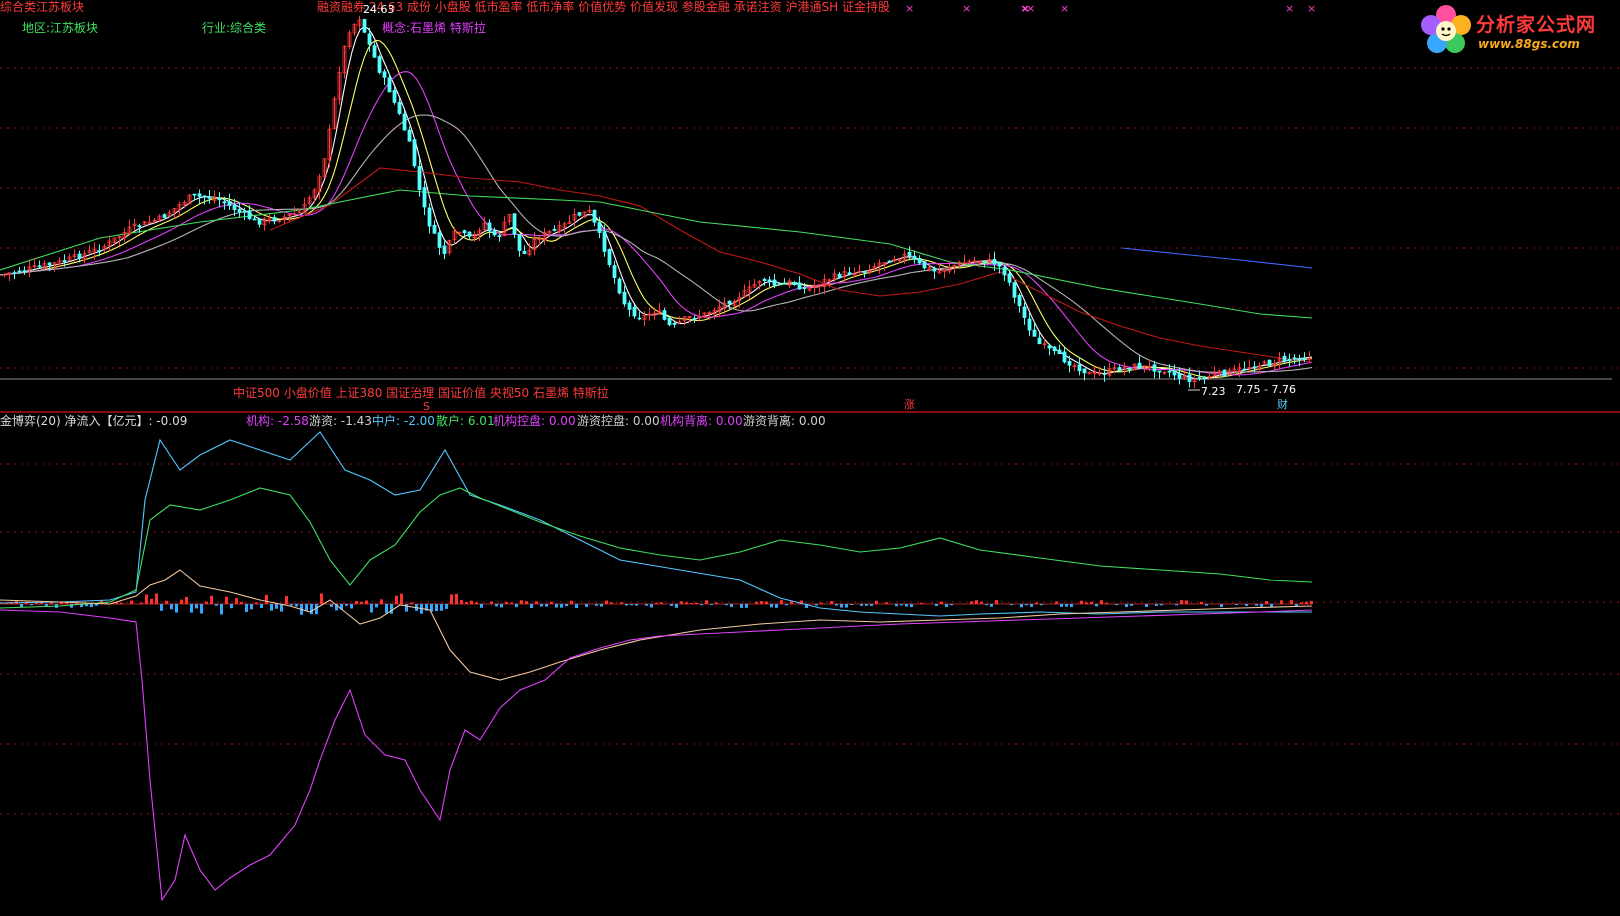  I want to click on signal-marker-s: S, so click(426, 407).